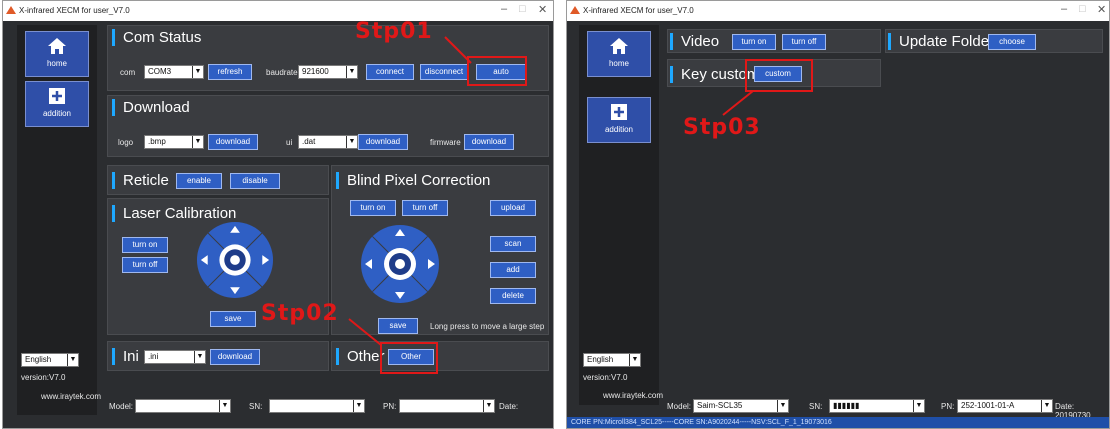  Describe the element at coordinates (497, 71) in the screenshot. I see `step-01-highlight` at that location.